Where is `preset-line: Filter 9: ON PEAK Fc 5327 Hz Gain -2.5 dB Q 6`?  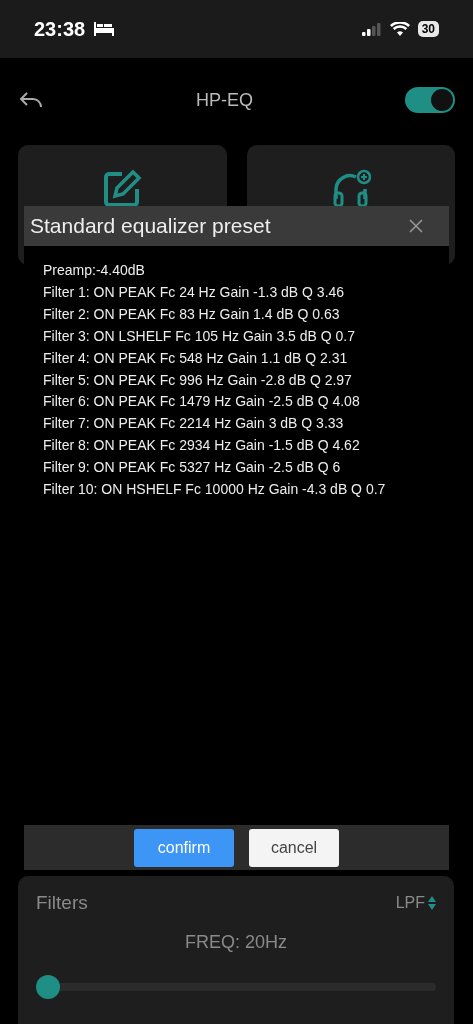
preset-line: Filter 9: ON PEAK Fc 5327 Hz Gain -2.5 dB Q 6 is located at coordinates (192, 468).